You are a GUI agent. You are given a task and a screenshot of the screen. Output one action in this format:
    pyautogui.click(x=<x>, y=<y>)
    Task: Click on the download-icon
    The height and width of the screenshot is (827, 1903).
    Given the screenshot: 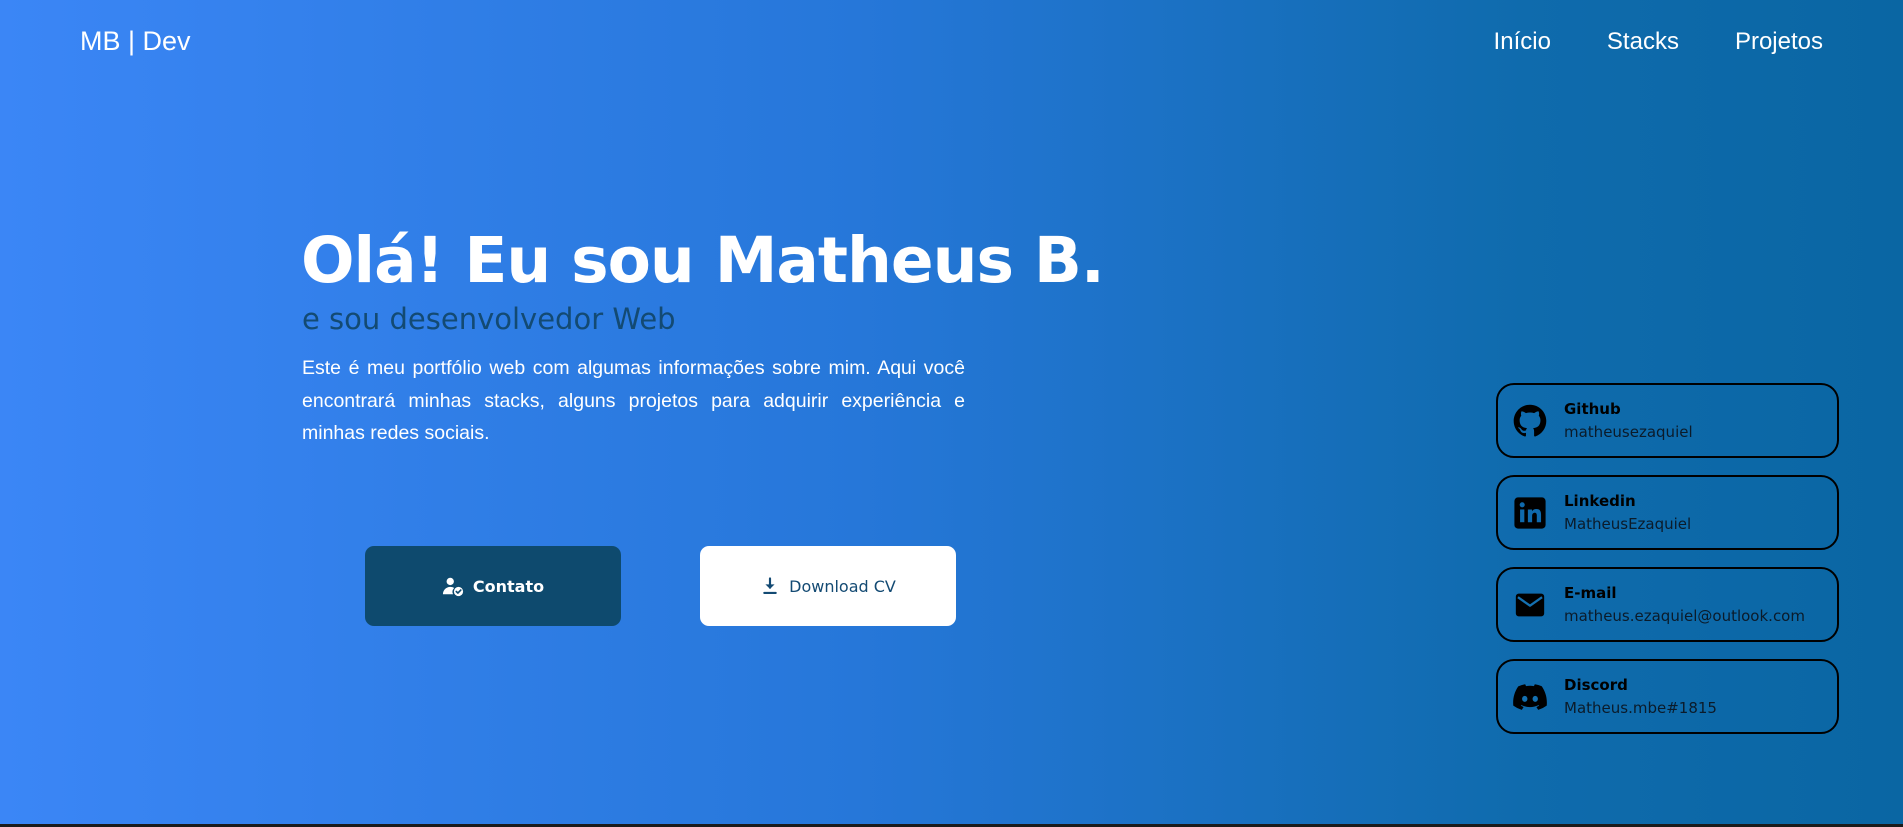 What is the action you would take?
    pyautogui.click(x=770, y=586)
    